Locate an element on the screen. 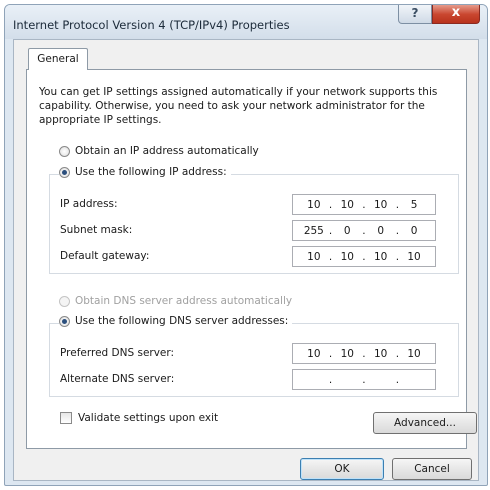  validate-settings-checkbox is located at coordinates (66, 418).